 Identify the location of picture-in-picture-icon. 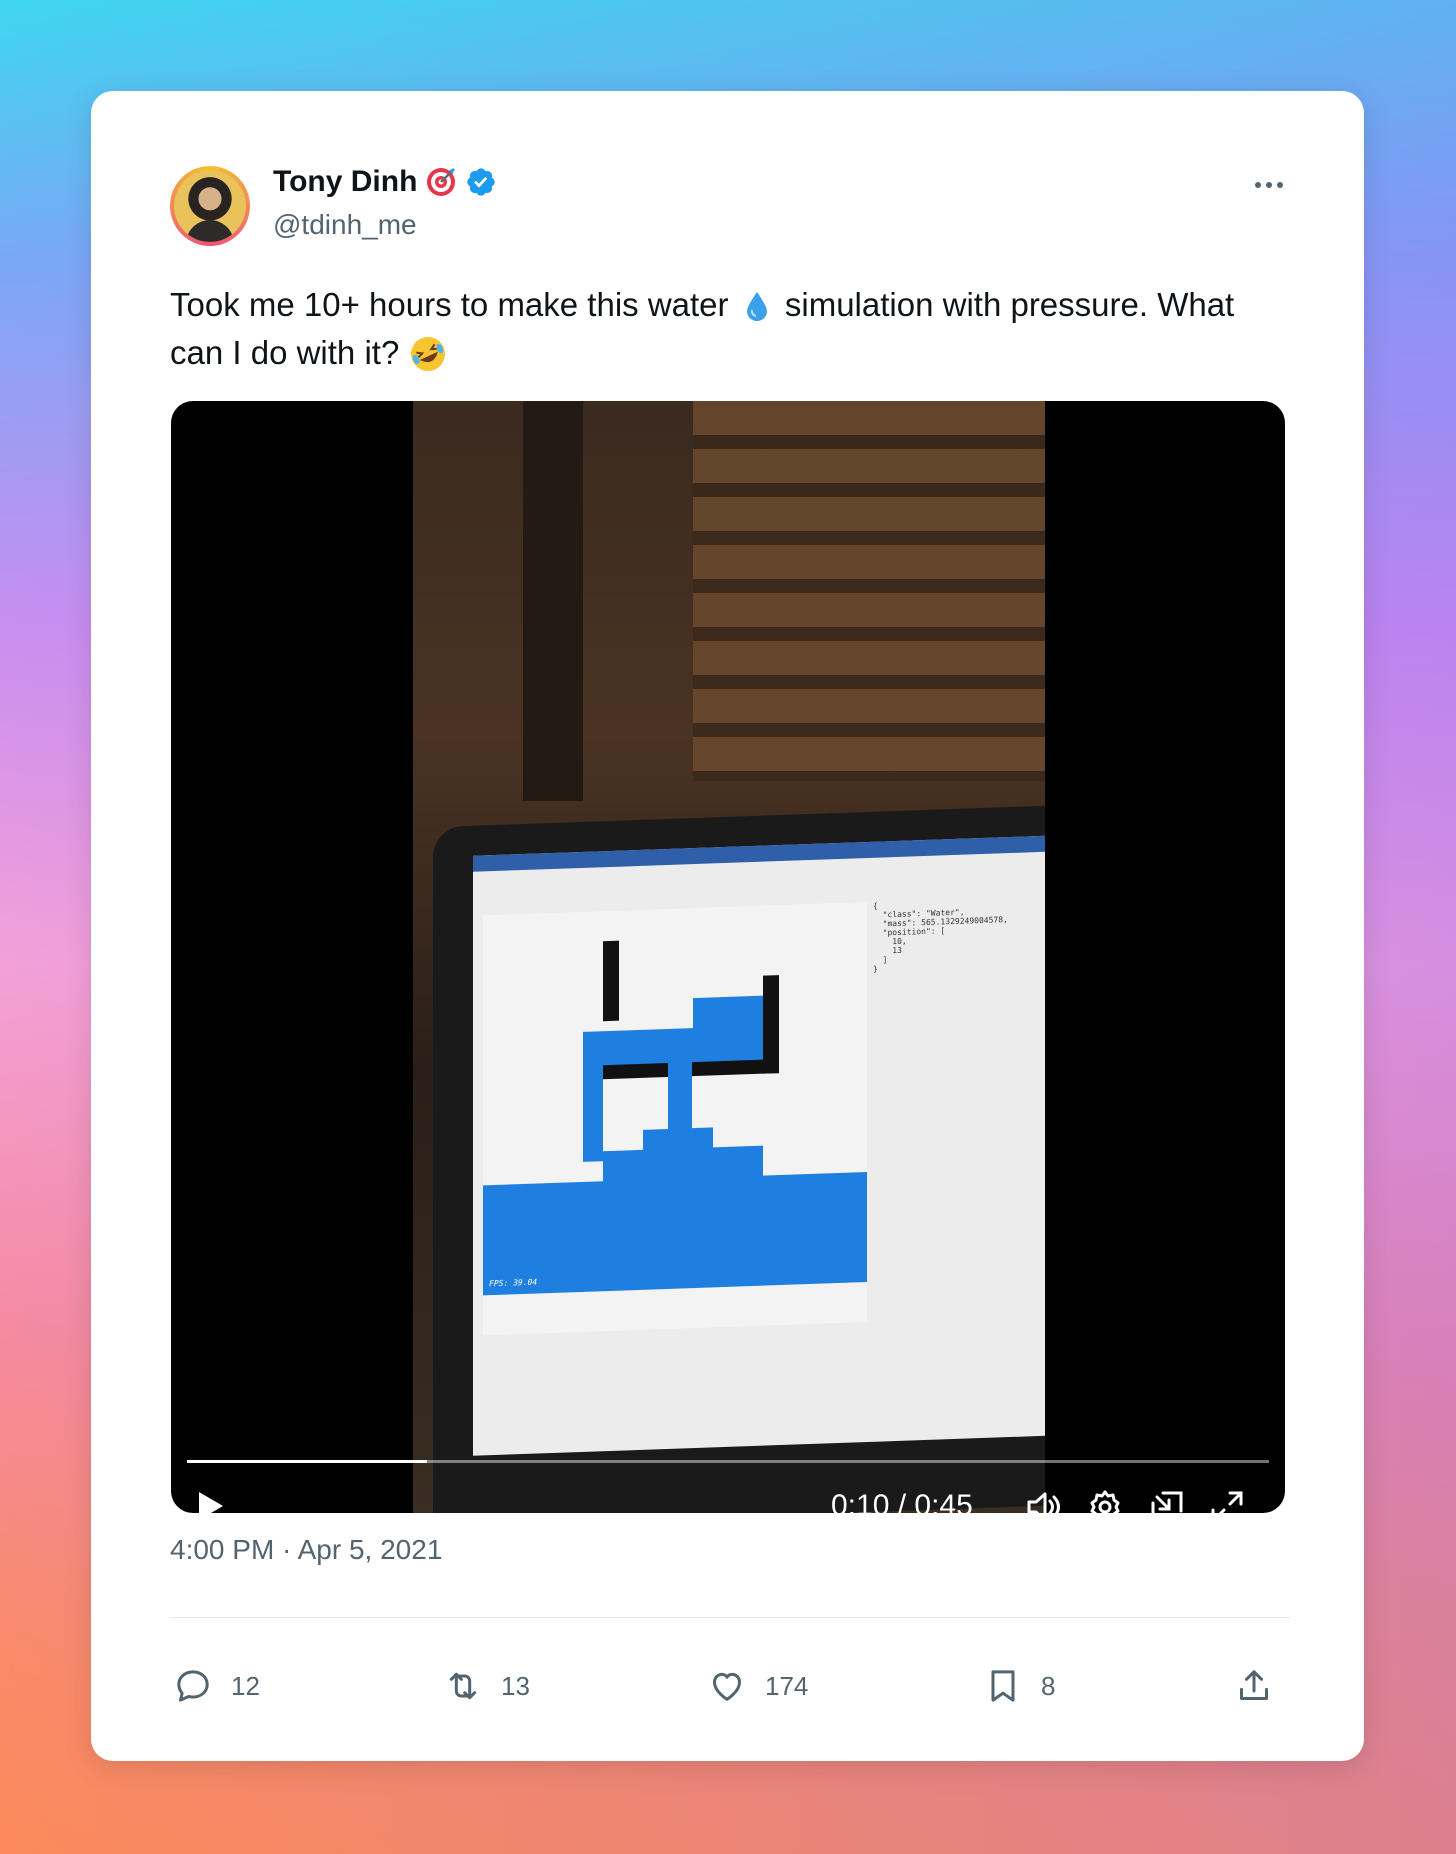
(1167, 1501).